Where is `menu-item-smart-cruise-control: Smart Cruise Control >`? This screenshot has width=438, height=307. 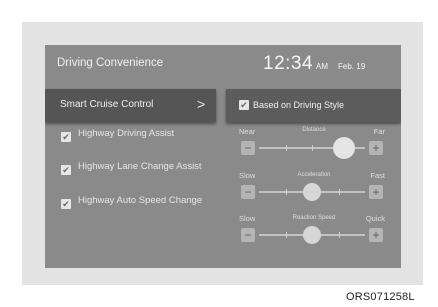
menu-item-smart-cruise-control: Smart Cruise Control > is located at coordinates (130, 105).